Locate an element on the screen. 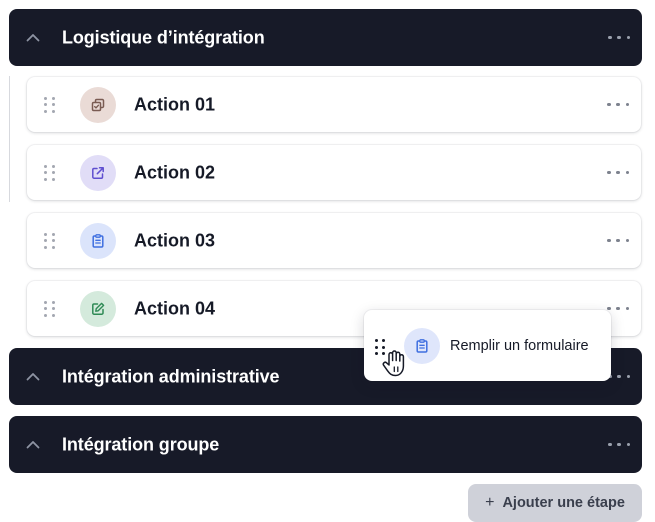 The image size is (655, 522). section-rail is located at coordinates (9, 139).